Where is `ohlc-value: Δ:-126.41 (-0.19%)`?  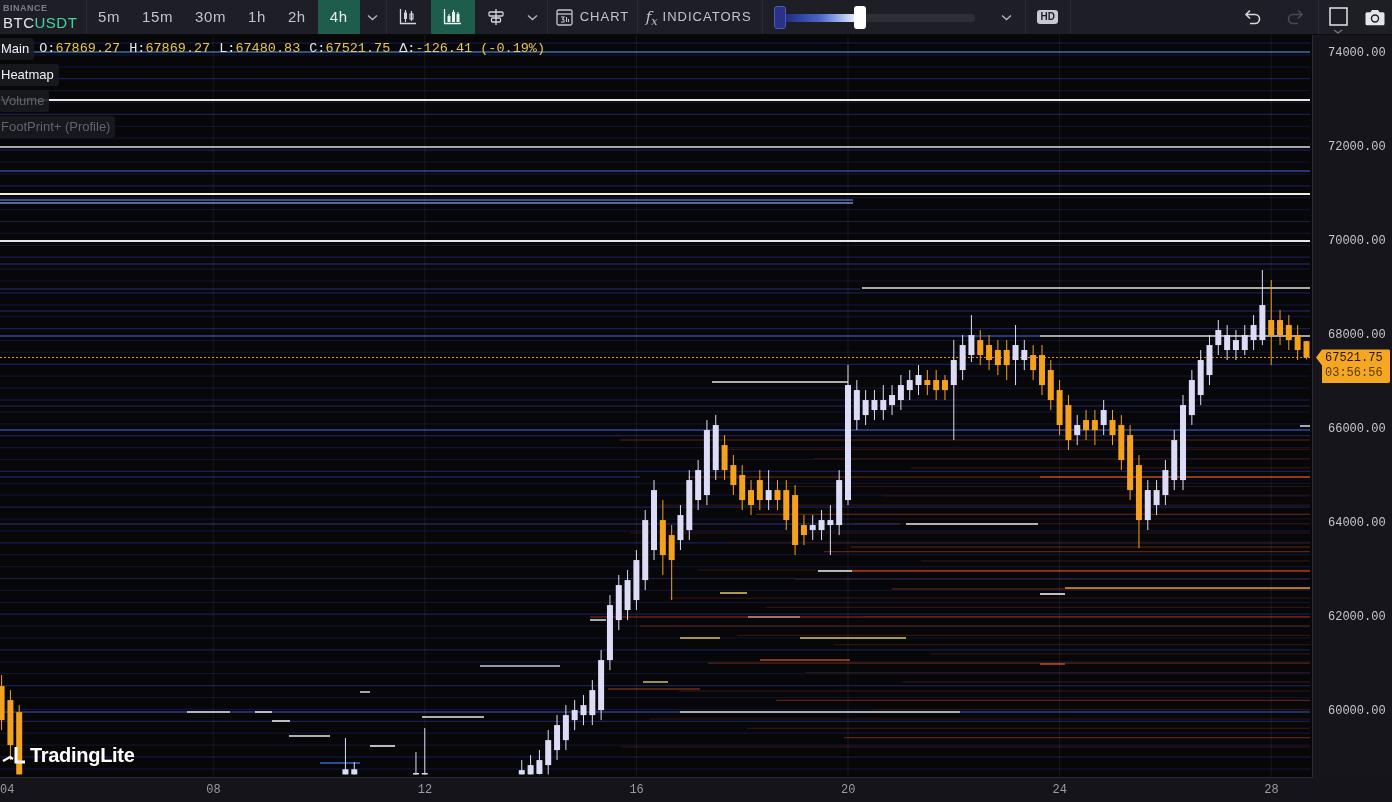 ohlc-value: Δ:-126.41 (-0.19%) is located at coordinates (472, 48).